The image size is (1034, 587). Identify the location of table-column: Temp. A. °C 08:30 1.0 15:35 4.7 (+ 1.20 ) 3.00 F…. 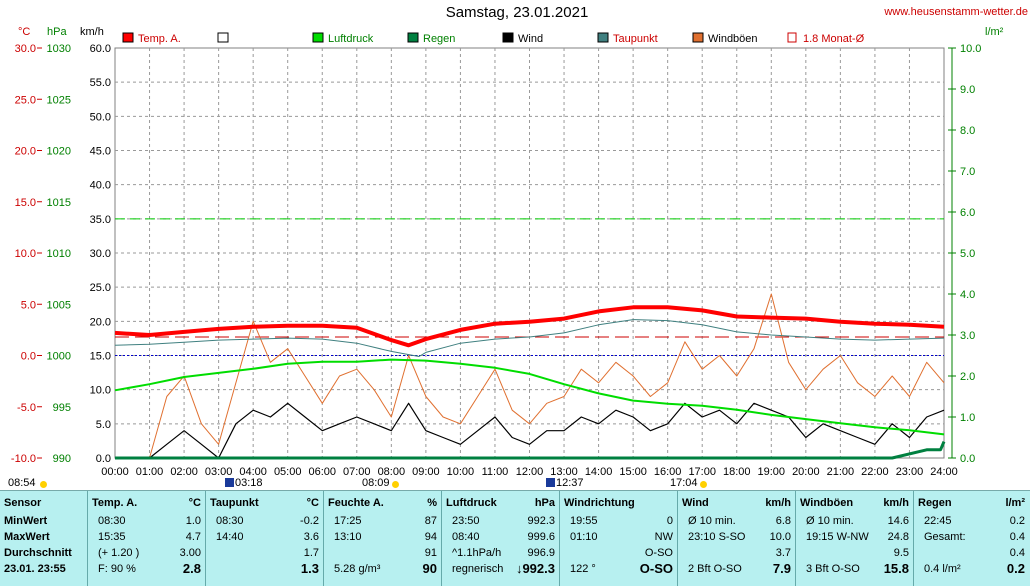
(147, 538).